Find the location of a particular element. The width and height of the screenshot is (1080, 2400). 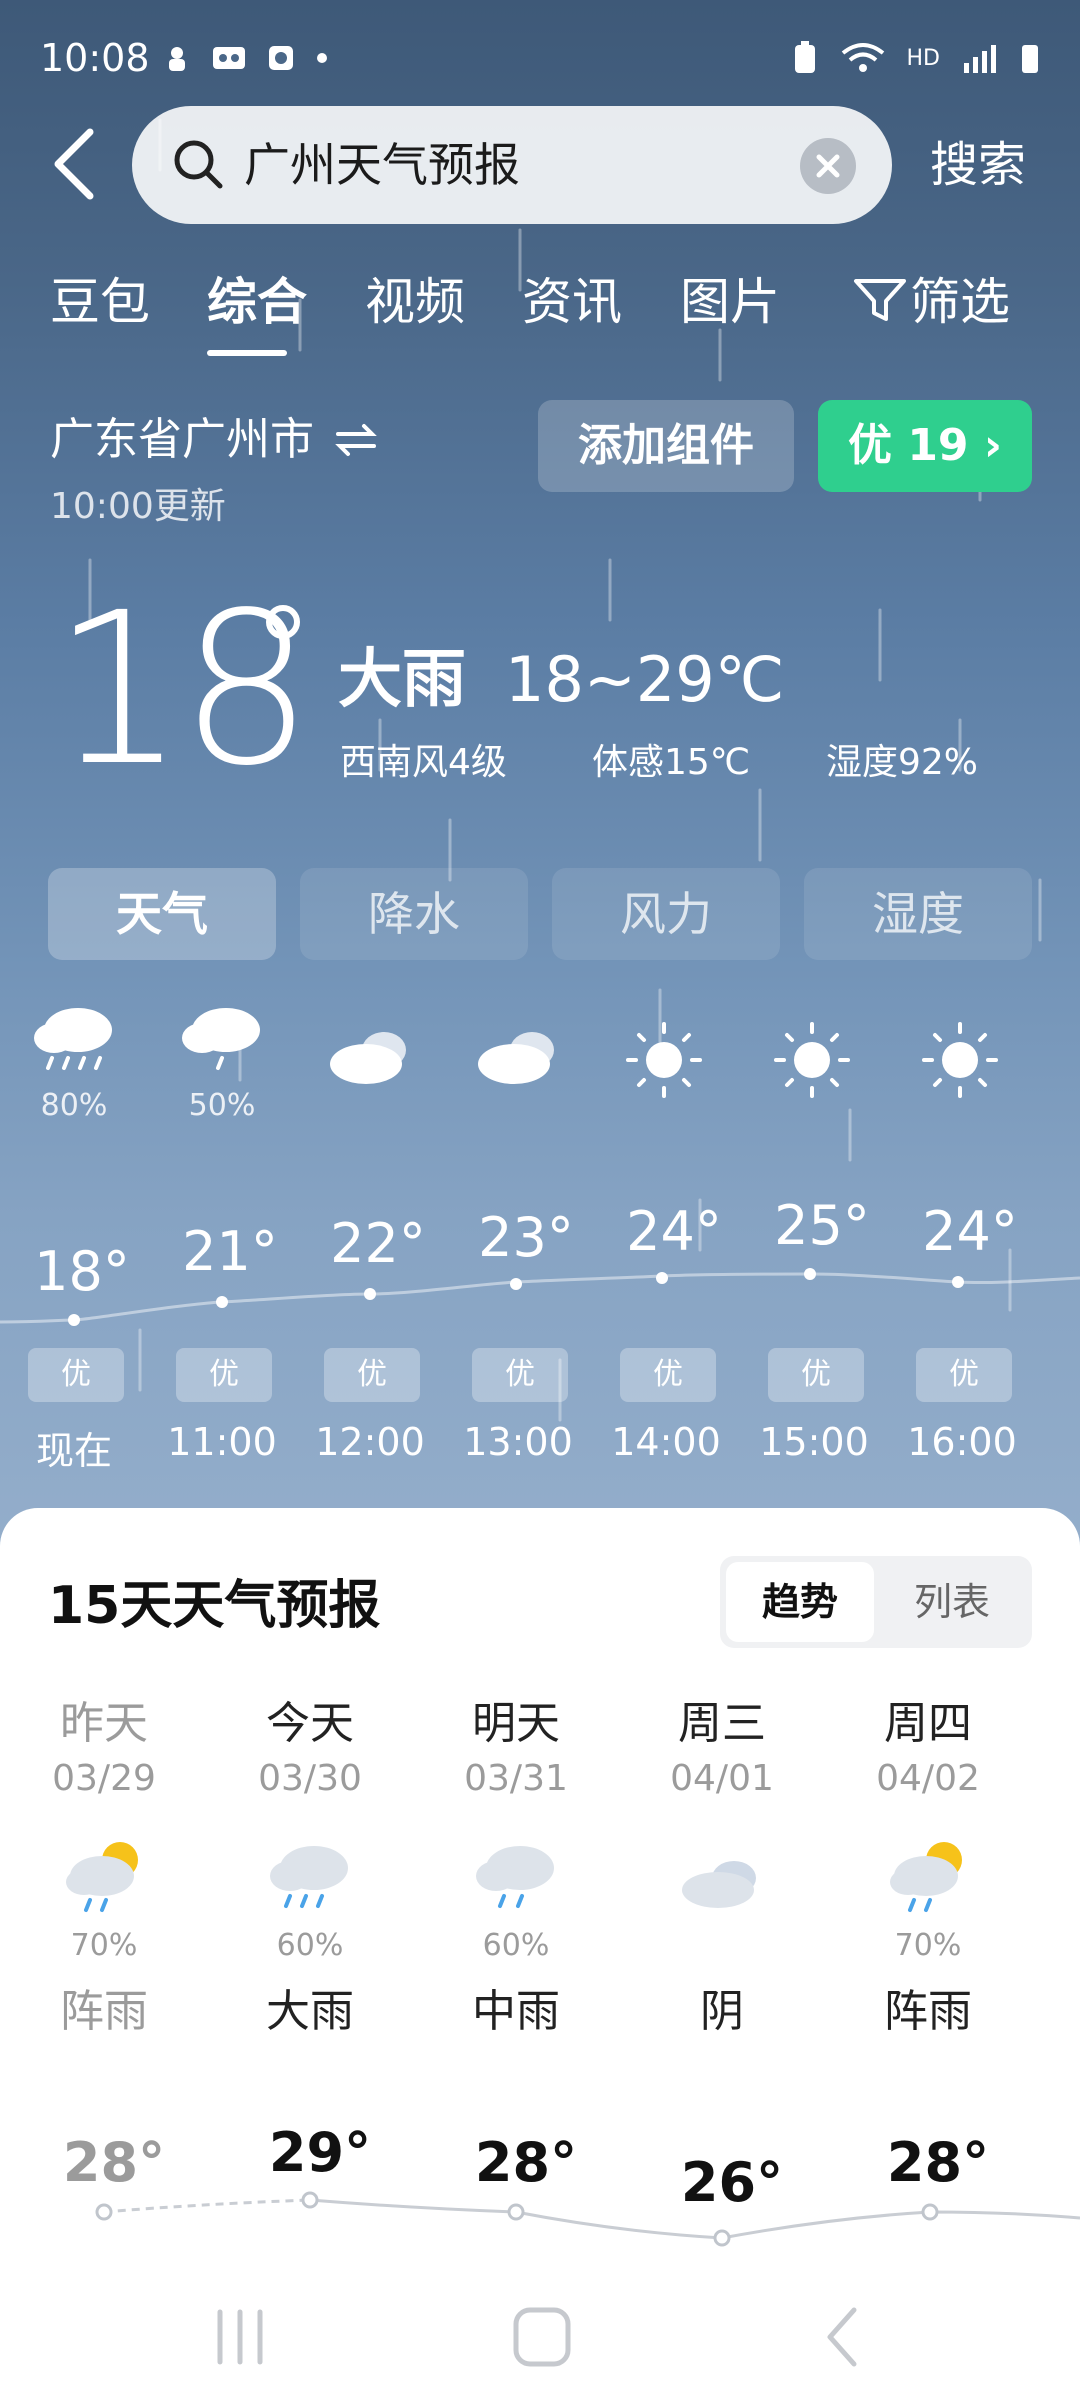

aqi-button: 优 19 › is located at coordinates (925, 446).